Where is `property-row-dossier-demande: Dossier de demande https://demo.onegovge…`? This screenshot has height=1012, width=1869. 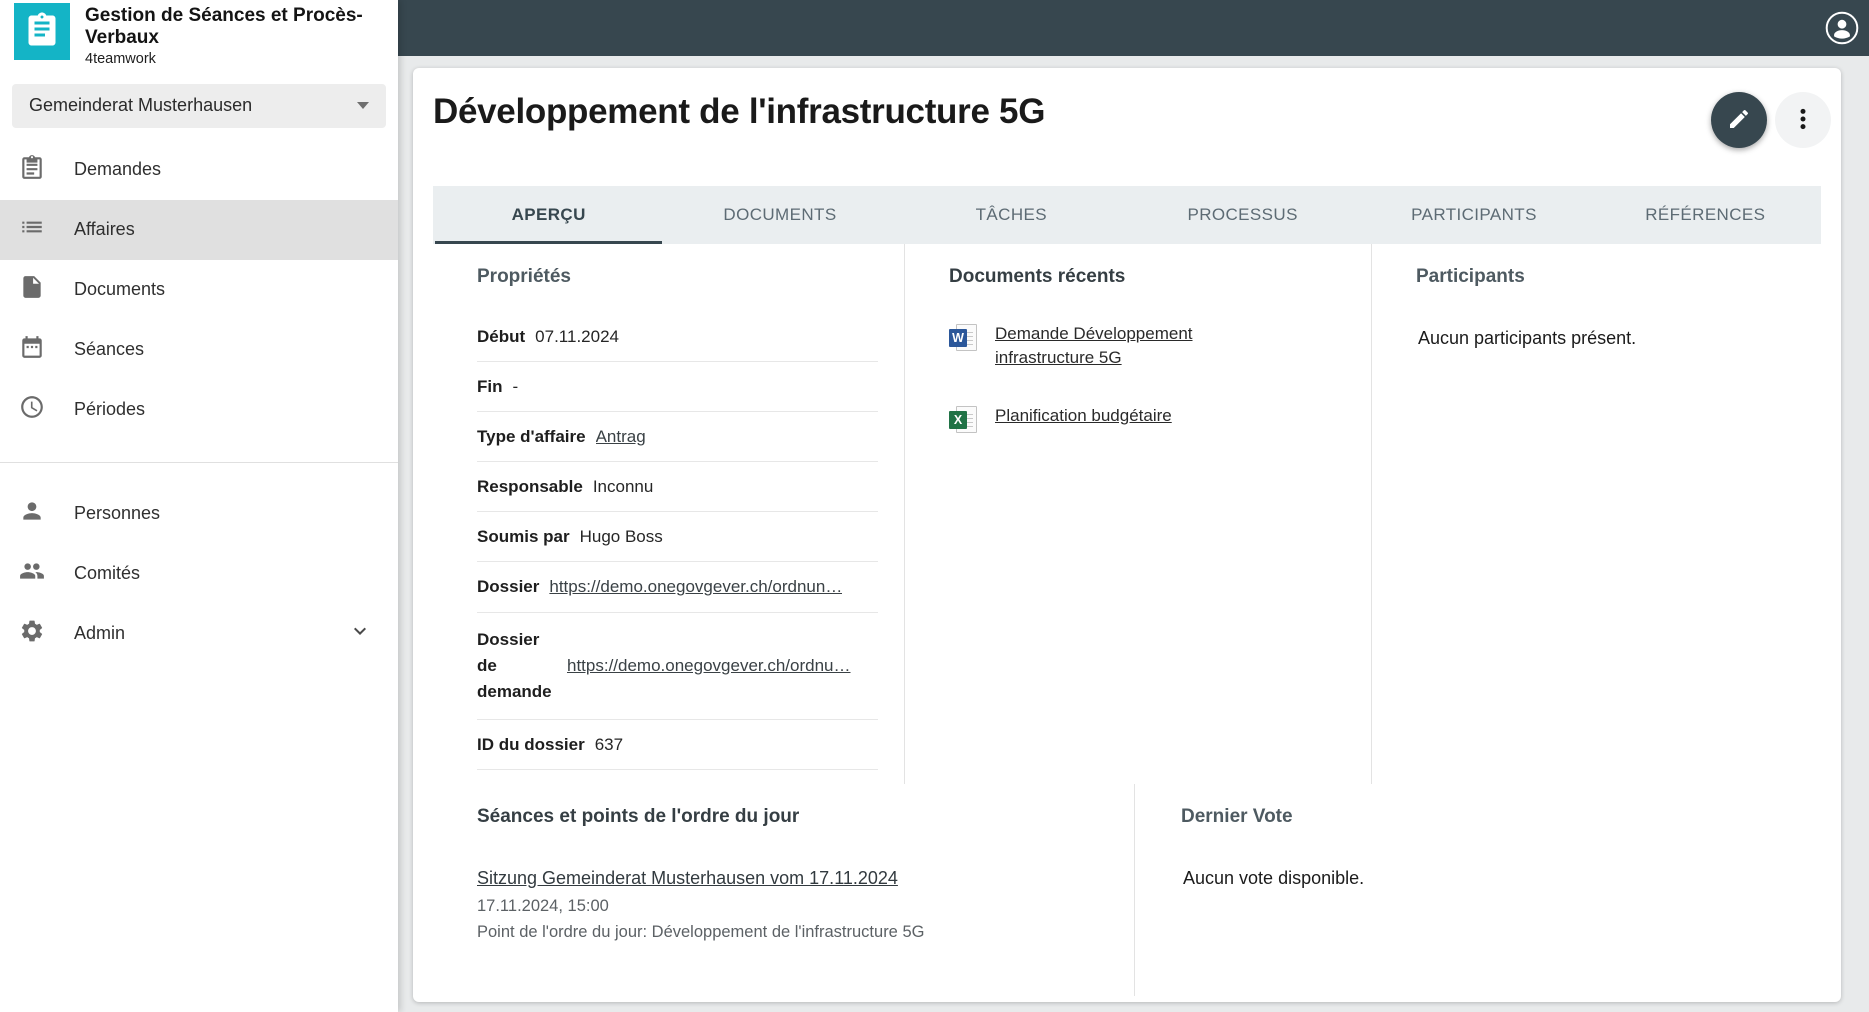 property-row-dossier-demande: Dossier de demande https://demo.onegovge… is located at coordinates (677, 666).